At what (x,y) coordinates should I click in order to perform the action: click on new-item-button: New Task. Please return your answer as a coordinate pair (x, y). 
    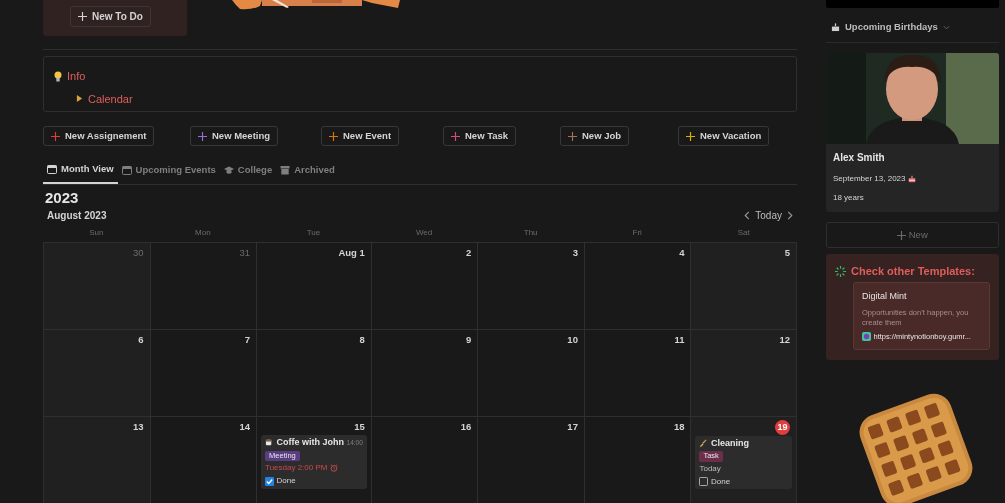
    Looking at the image, I should click on (480, 136).